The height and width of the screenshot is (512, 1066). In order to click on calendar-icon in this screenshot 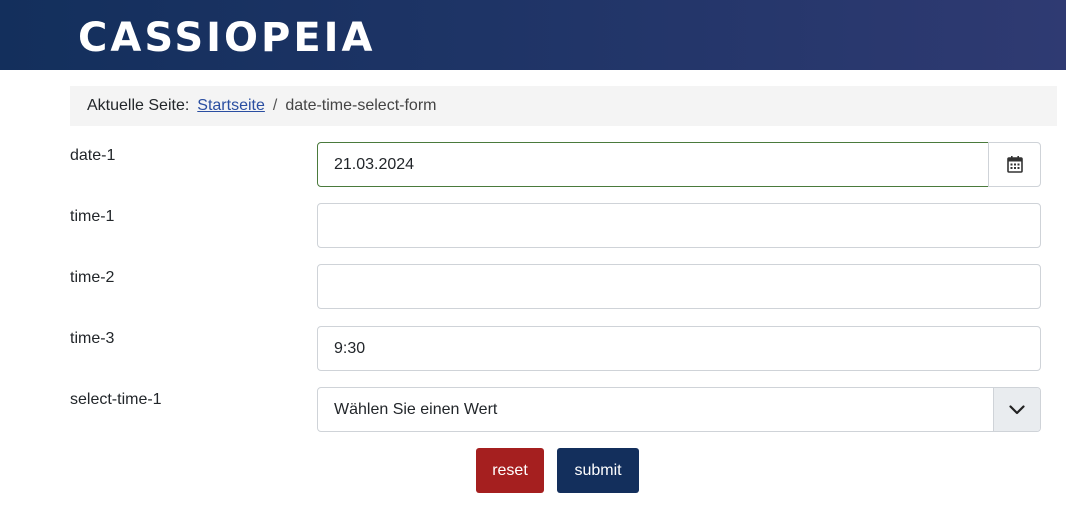, I will do `click(1014, 164)`.